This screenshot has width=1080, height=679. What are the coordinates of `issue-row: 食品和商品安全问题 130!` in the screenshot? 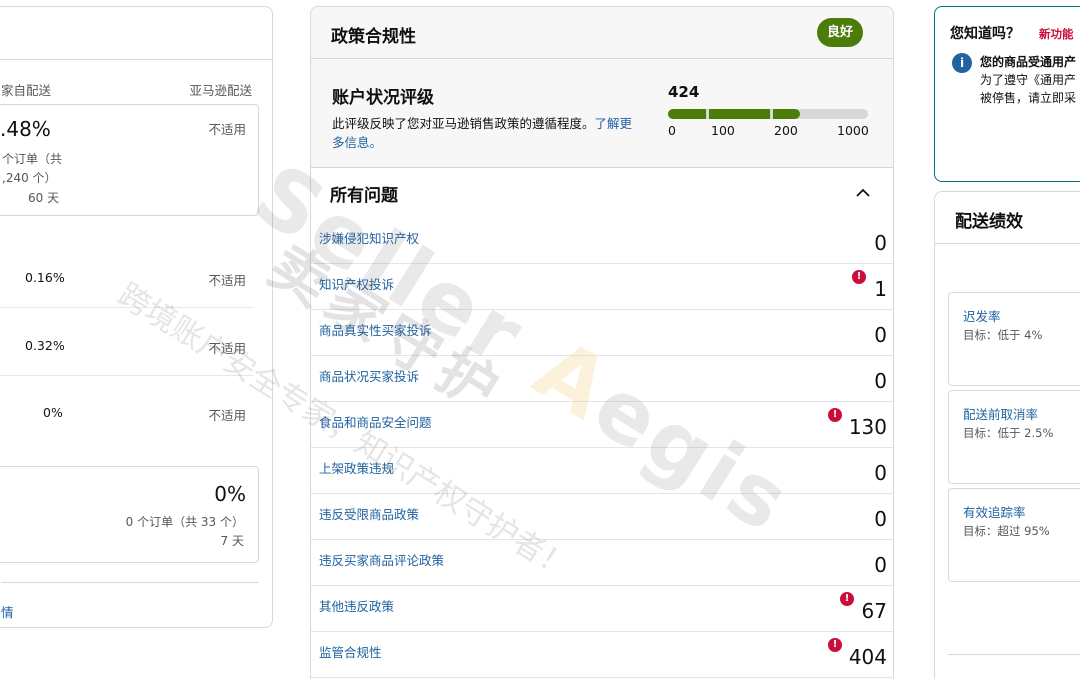 It's located at (602, 425).